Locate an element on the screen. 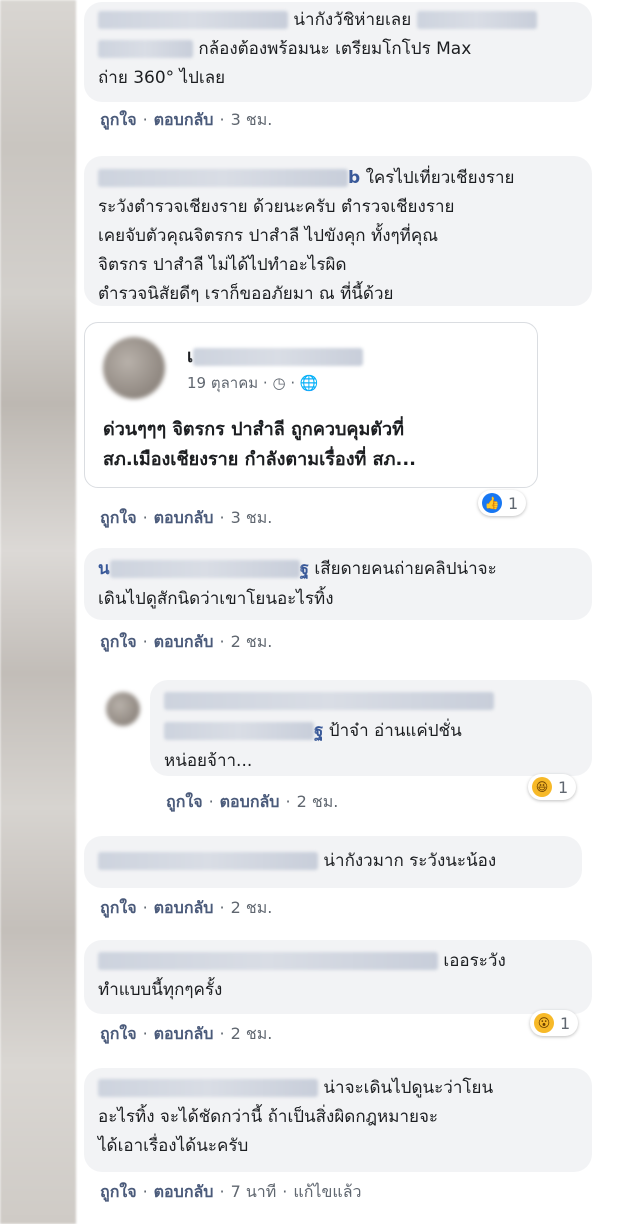  comment-bubble: เออระวัง ทำแบบนี้ทุกๆครั้ง is located at coordinates (338, 977).